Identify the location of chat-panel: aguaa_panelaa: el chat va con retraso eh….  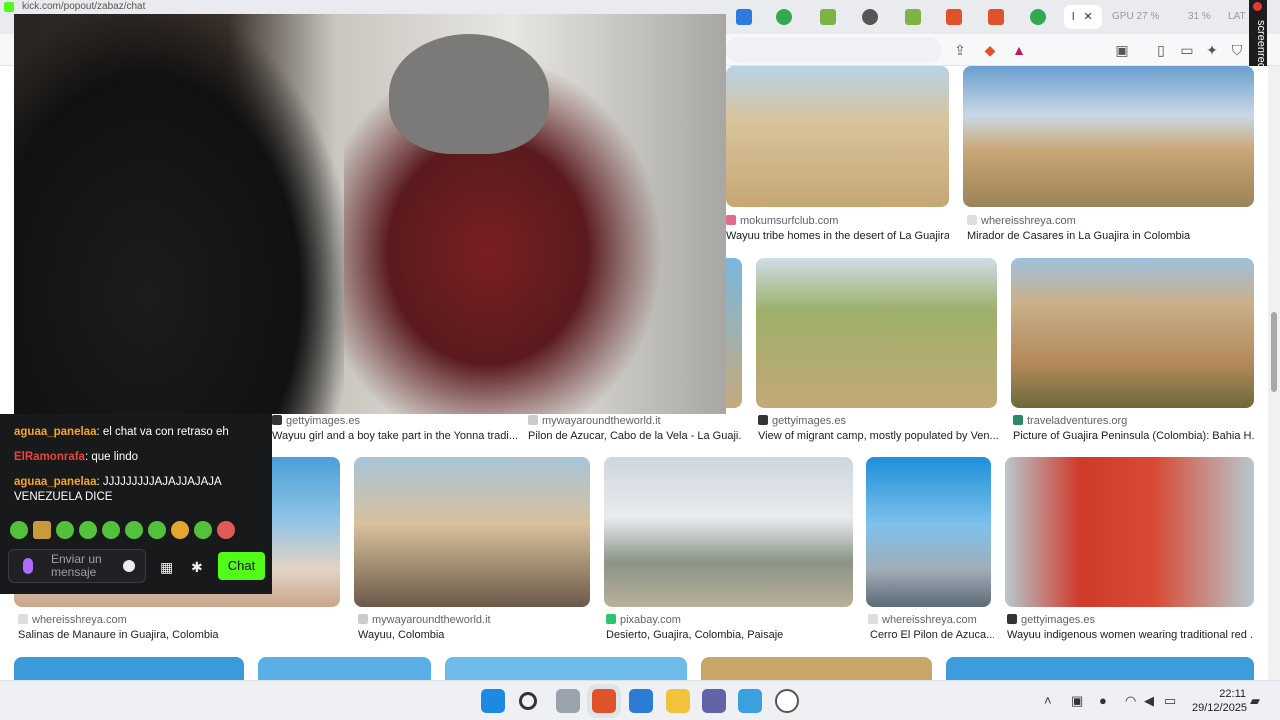
(136, 504).